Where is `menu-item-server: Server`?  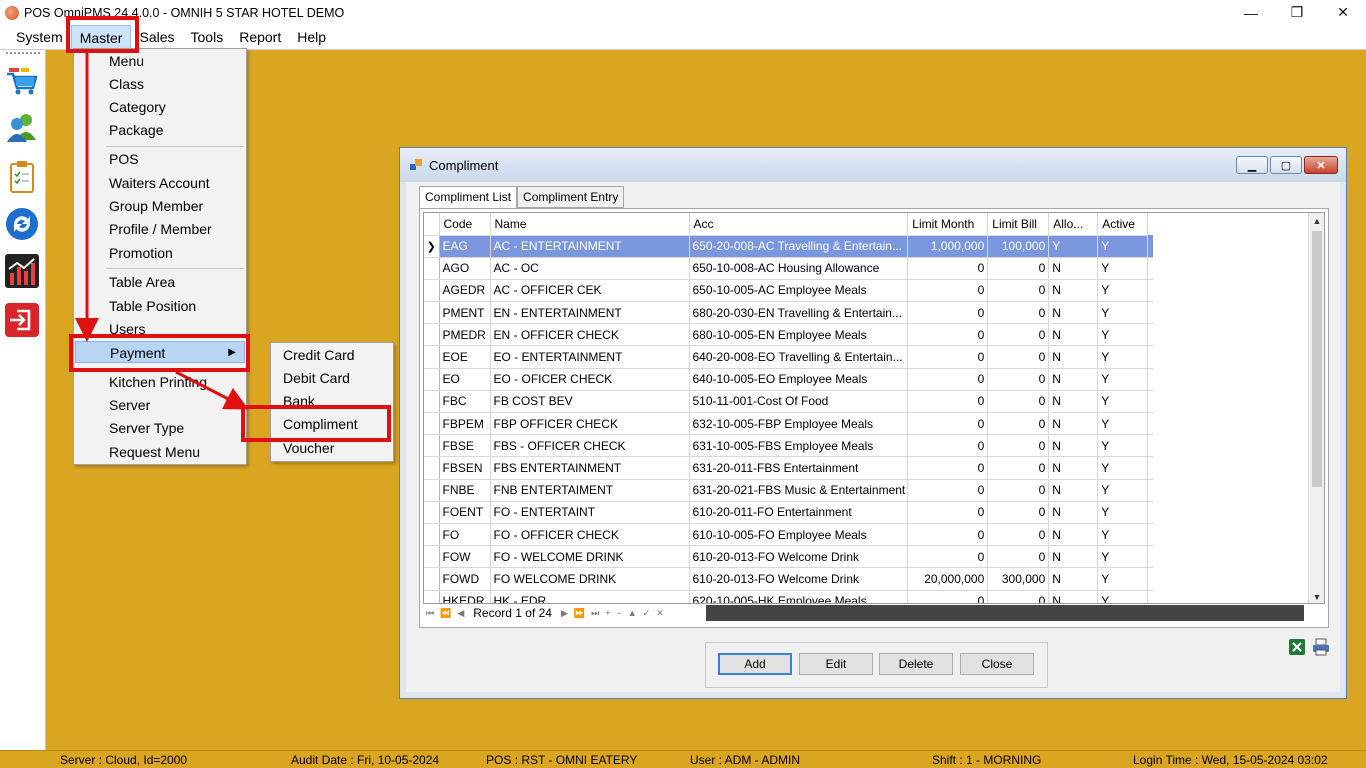 menu-item-server: Server is located at coordinates (160, 405).